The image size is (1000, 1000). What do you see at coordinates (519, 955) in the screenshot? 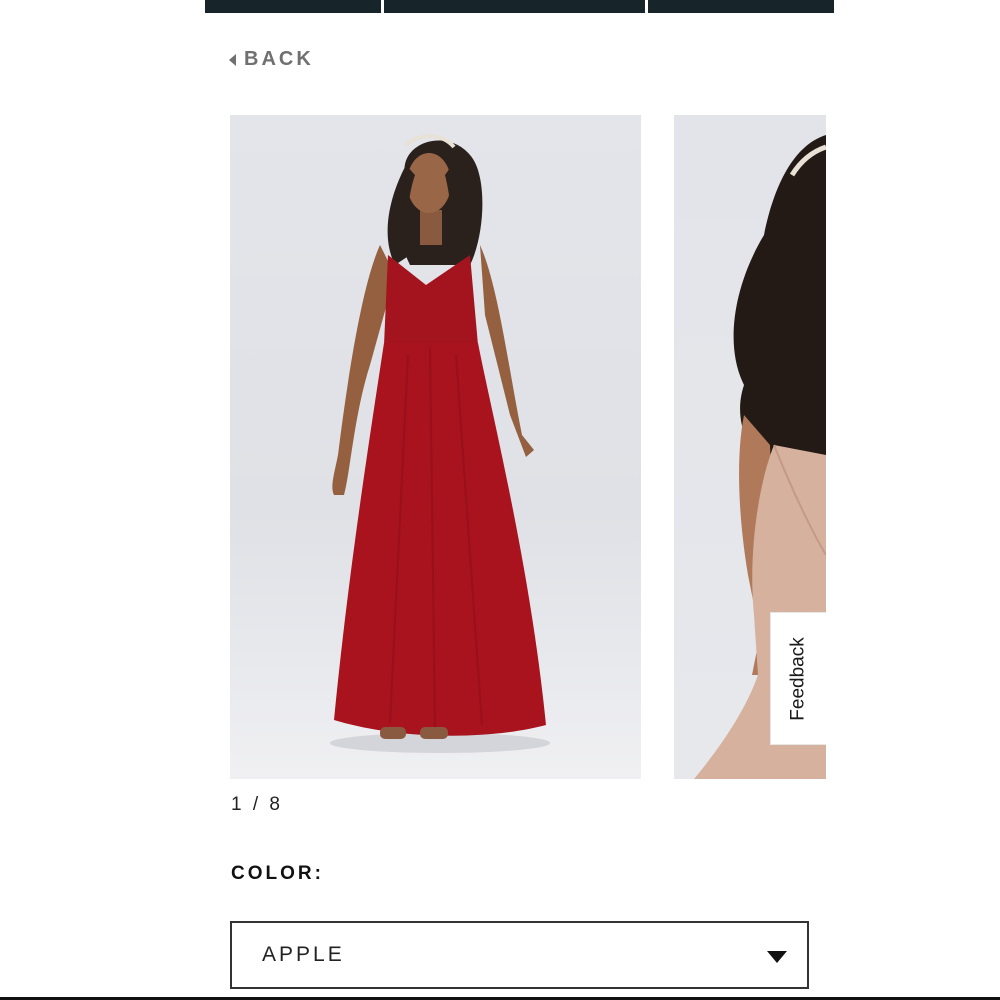
I see `color-select: APPLE` at bounding box center [519, 955].